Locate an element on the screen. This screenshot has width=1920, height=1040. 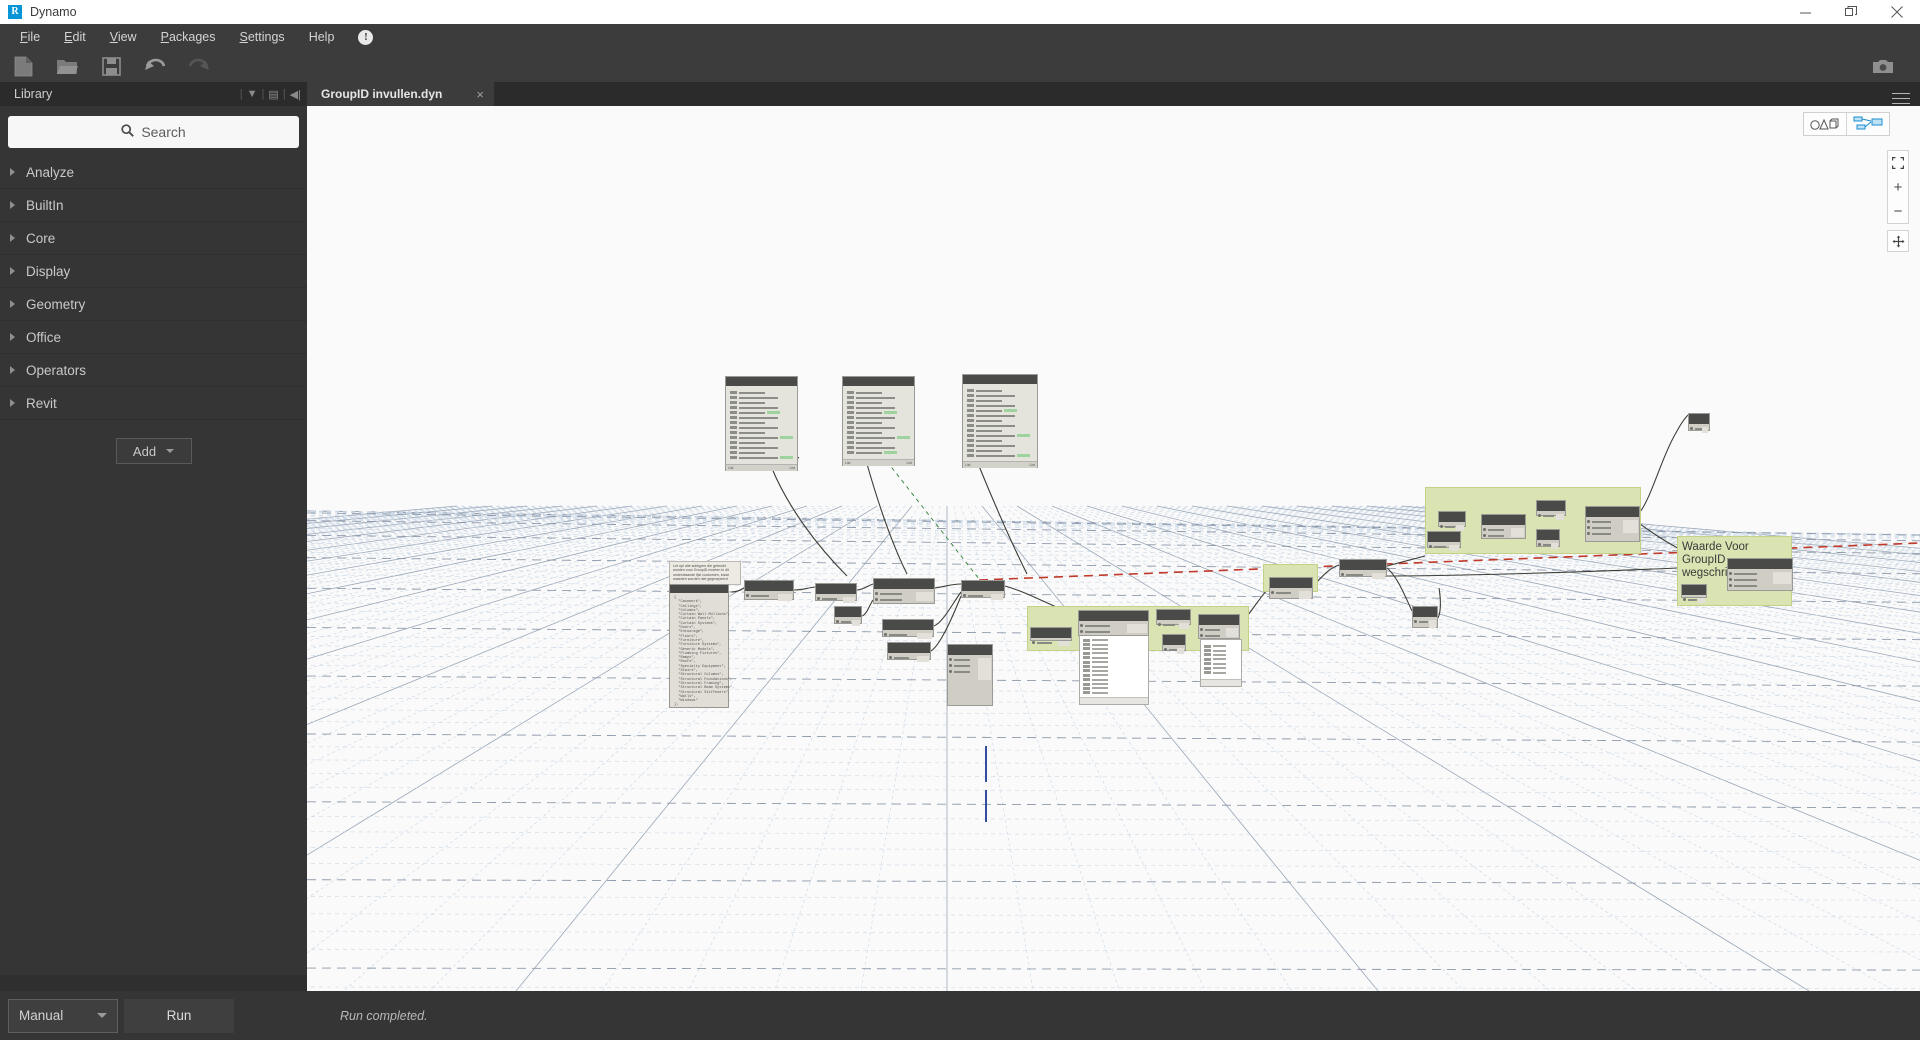
node-v is located at coordinates (1612, 524).